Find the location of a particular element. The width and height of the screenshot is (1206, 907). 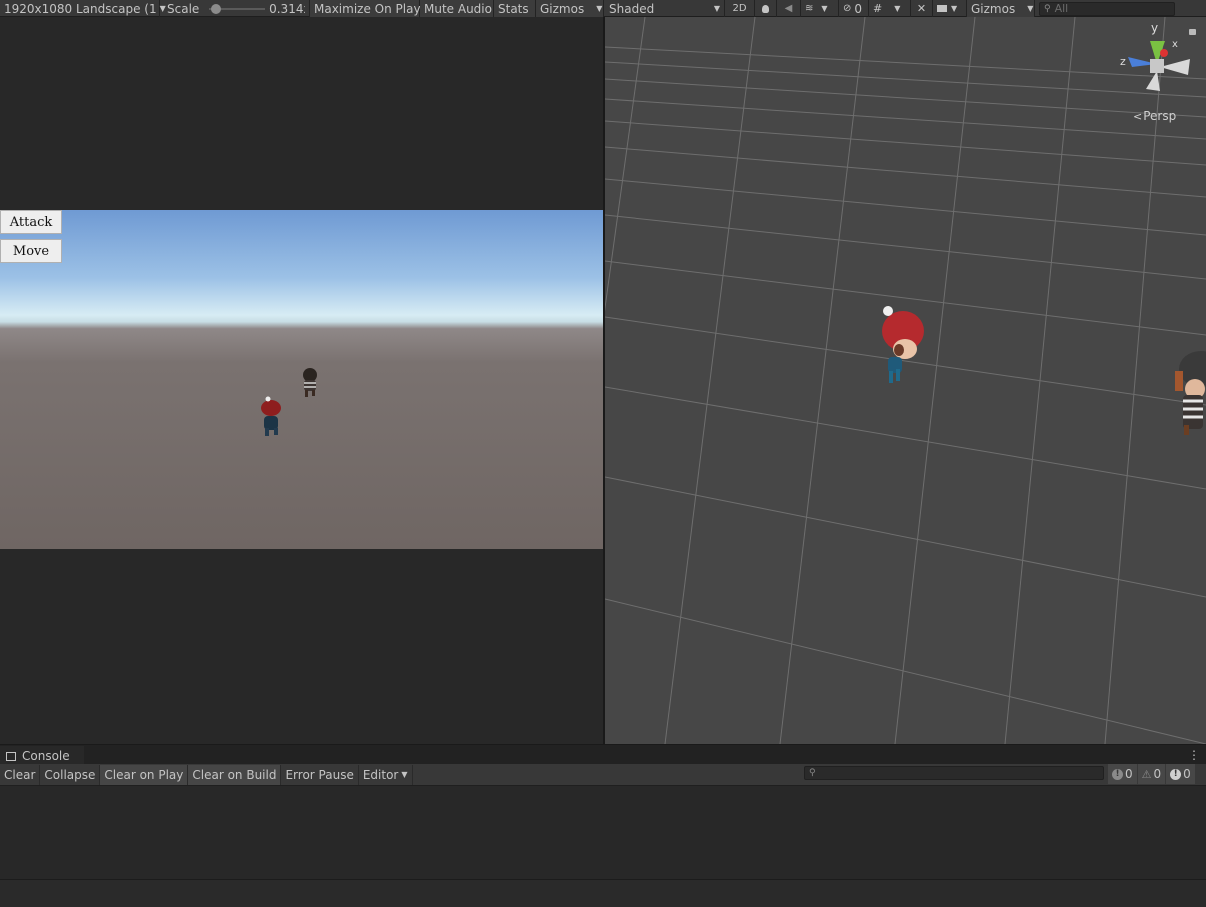

log-count: 0 is located at coordinates (1129, 774).